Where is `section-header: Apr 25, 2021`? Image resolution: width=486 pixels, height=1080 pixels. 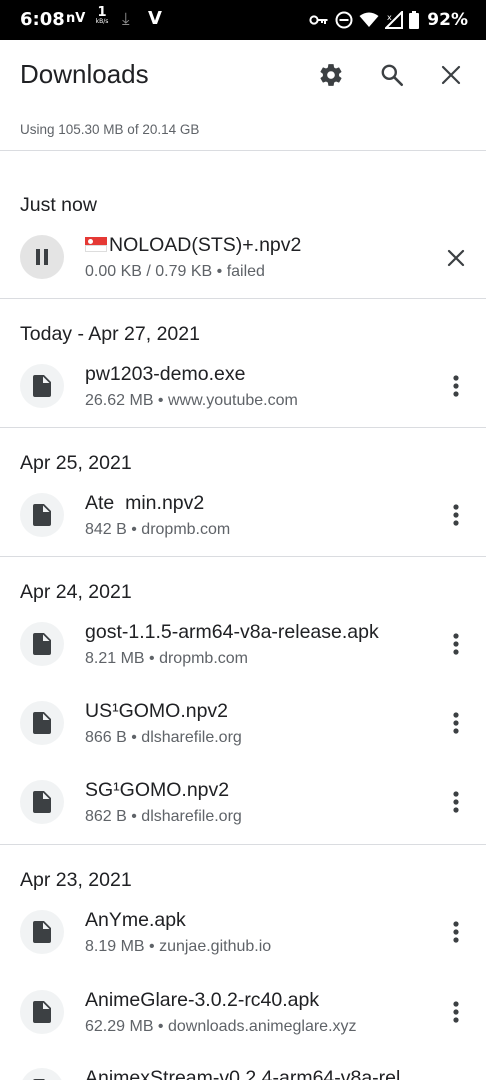
section-header: Apr 25, 2021 is located at coordinates (76, 463).